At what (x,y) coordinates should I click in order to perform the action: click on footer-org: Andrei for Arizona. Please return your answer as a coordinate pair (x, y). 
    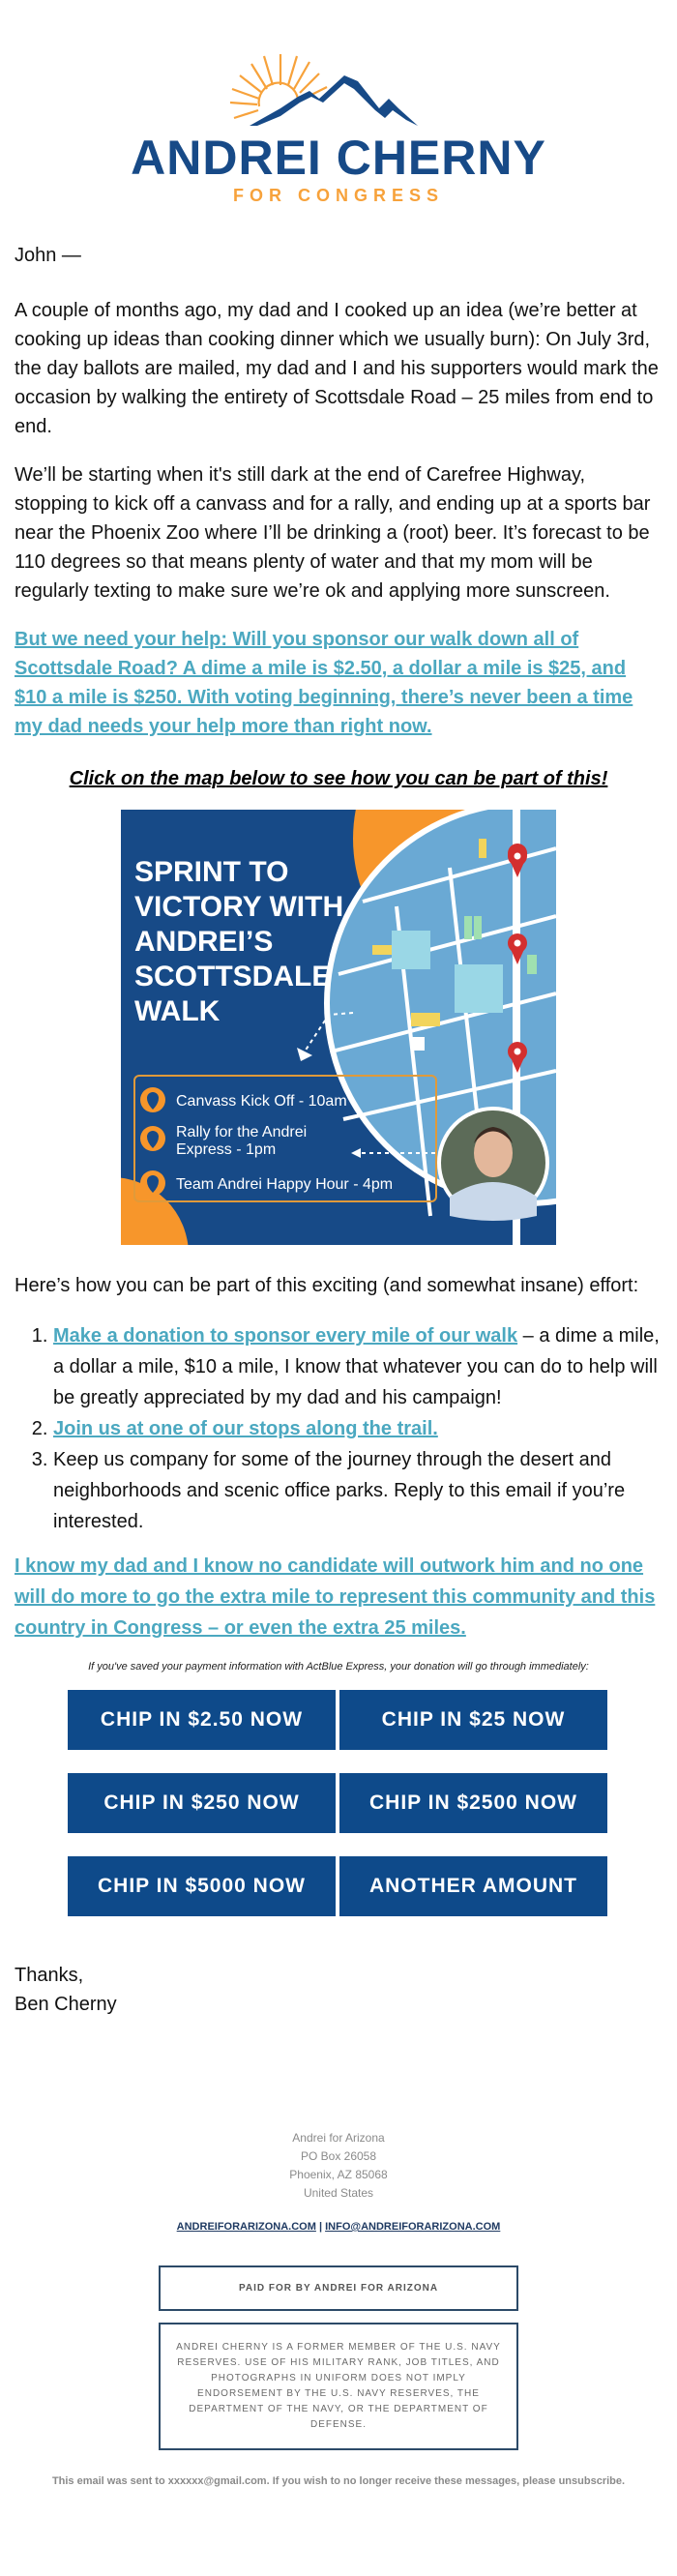
    Looking at the image, I should click on (338, 2138).